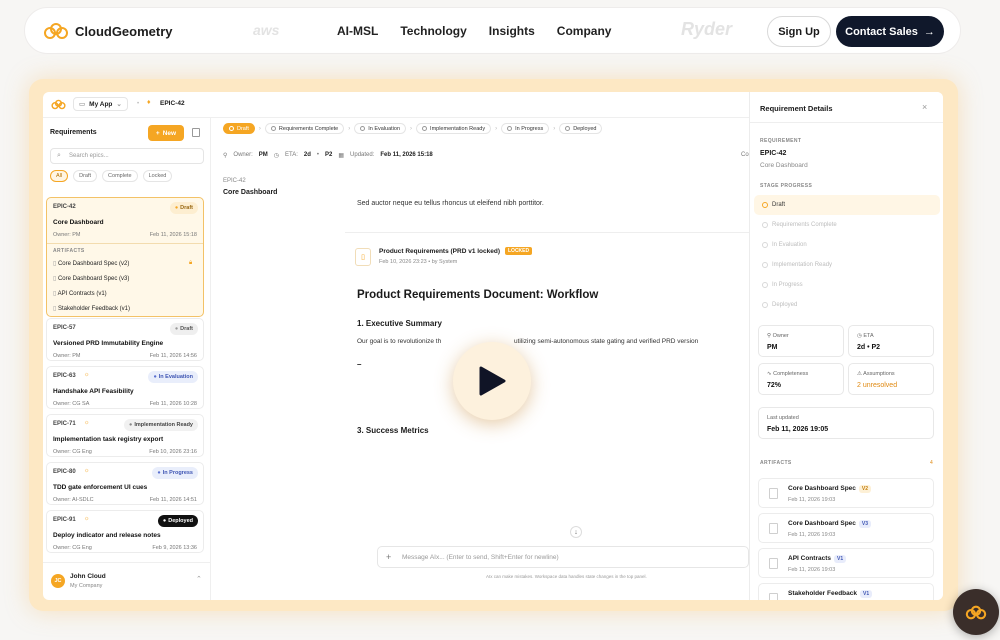 Image resolution: width=1000 pixels, height=640 pixels. I want to click on assumptions-label-text: Assumptions, so click(879, 374).